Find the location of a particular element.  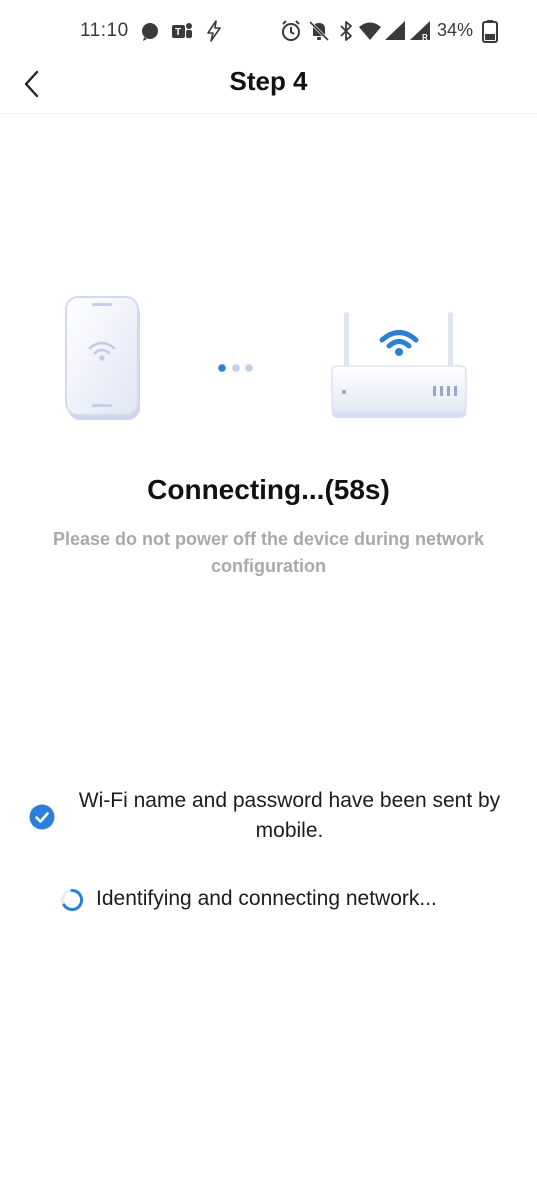

mute-icon is located at coordinates (319, 31).